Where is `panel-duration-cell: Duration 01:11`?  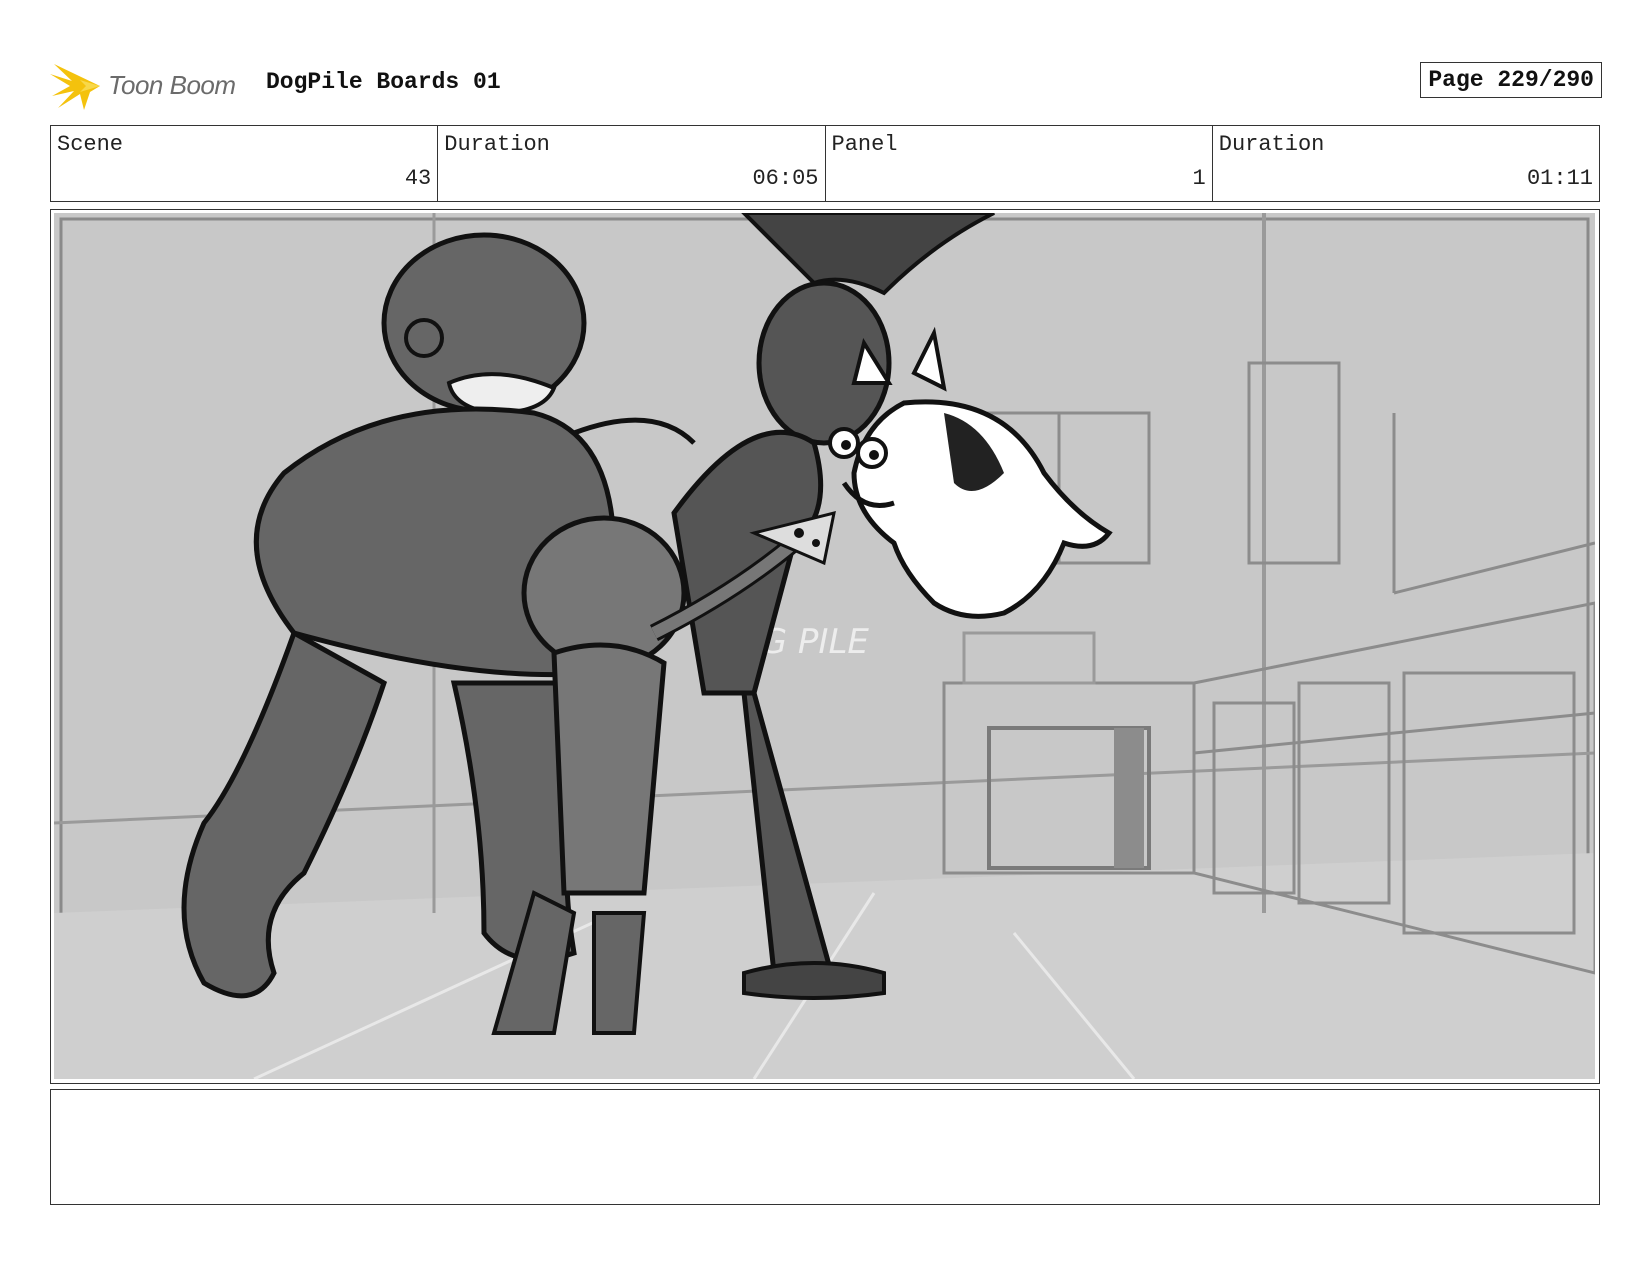
panel-duration-cell: Duration 01:11 is located at coordinates (1406, 163).